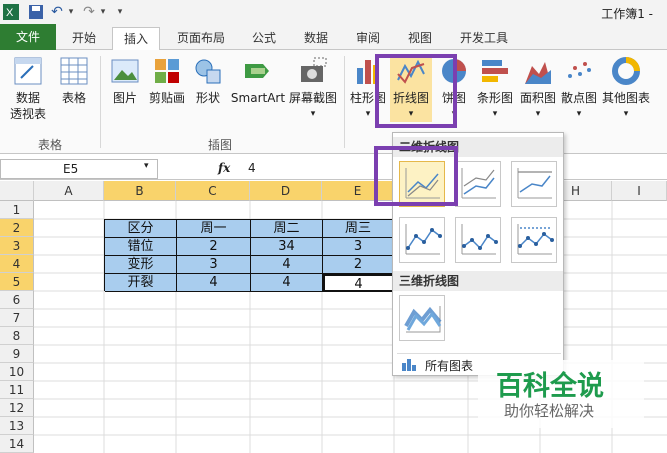  Describe the element at coordinates (17, 318) in the screenshot. I see `row-header: 7` at that location.